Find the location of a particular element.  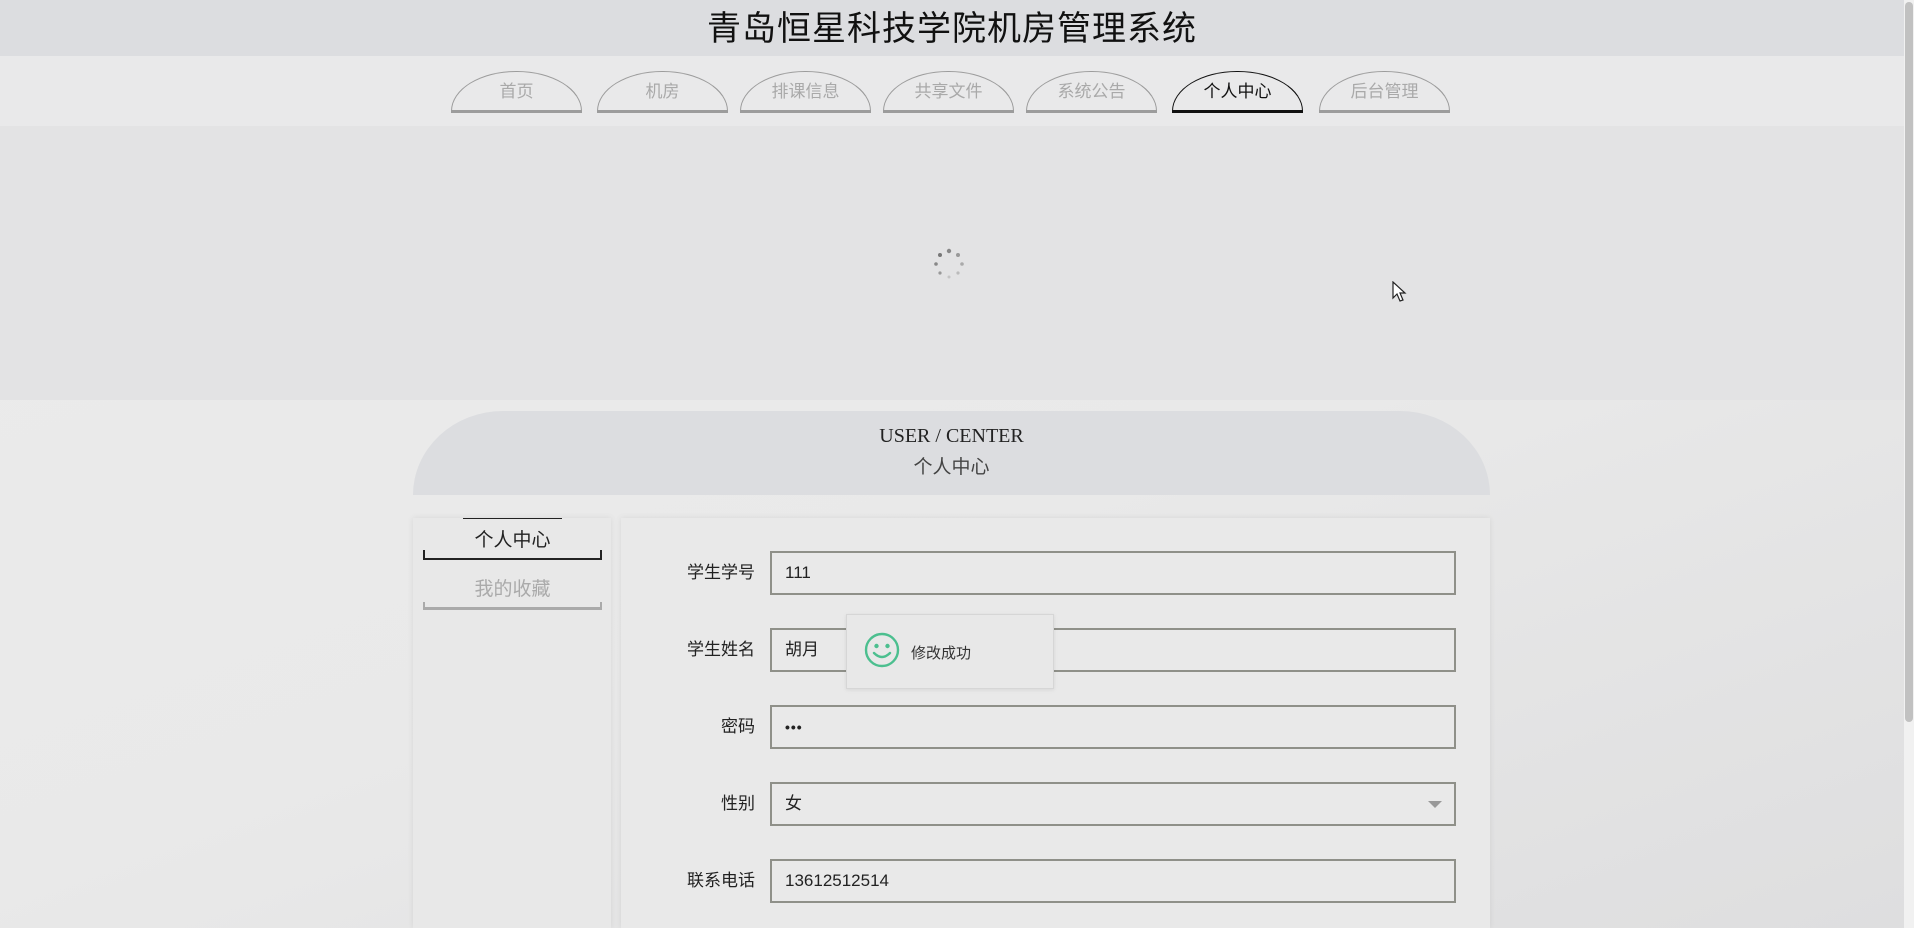

nav-tab-announcements: 系统公告 is located at coordinates (1091, 92).